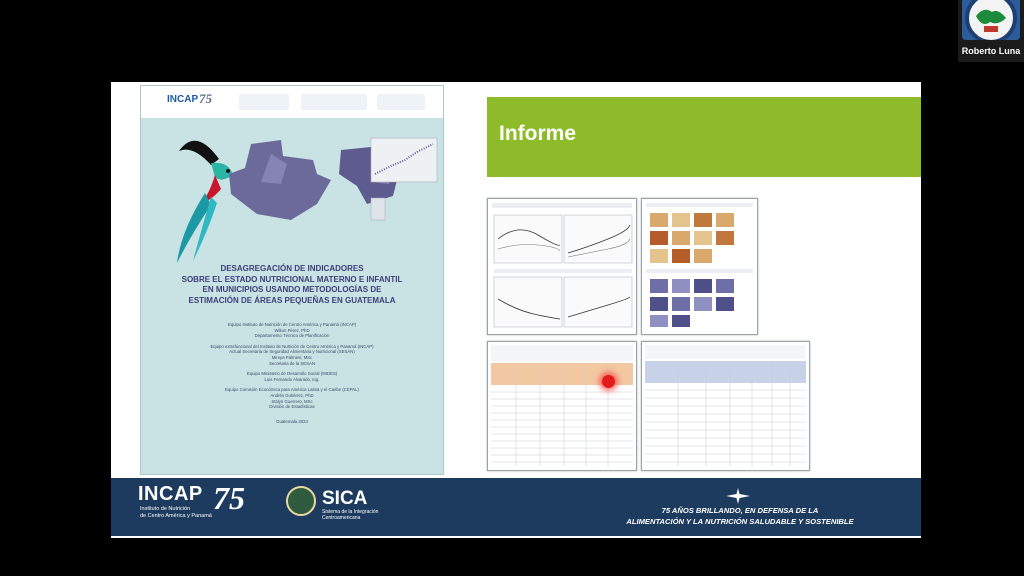 This screenshot has width=1024, height=576. What do you see at coordinates (183, 99) in the screenshot?
I see `incap-logo: INCAP` at bounding box center [183, 99].